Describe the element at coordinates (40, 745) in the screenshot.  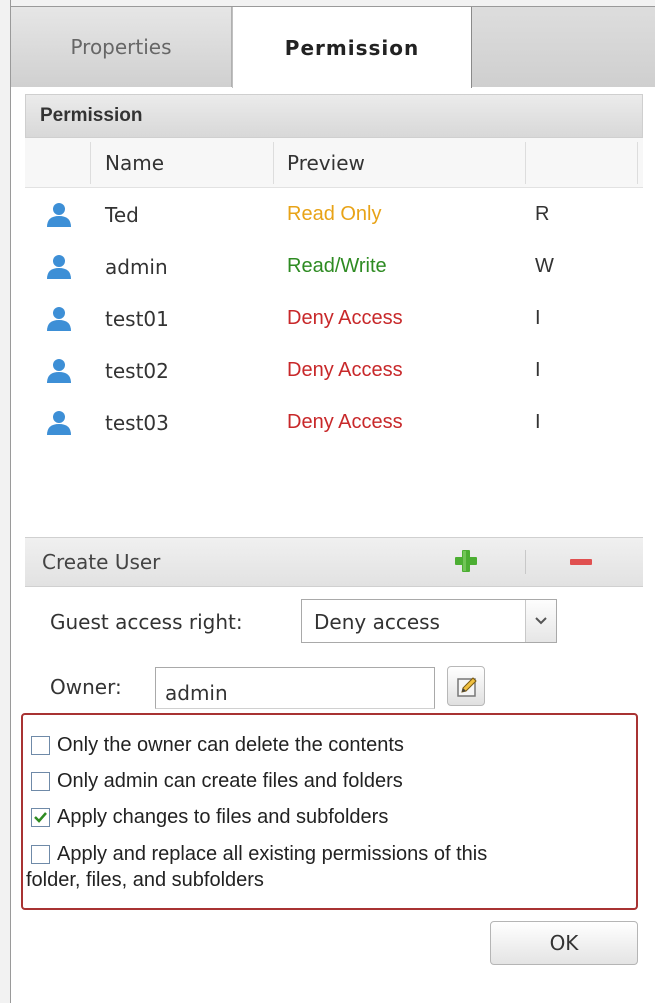
I see `owner-delete-checkbox` at that location.